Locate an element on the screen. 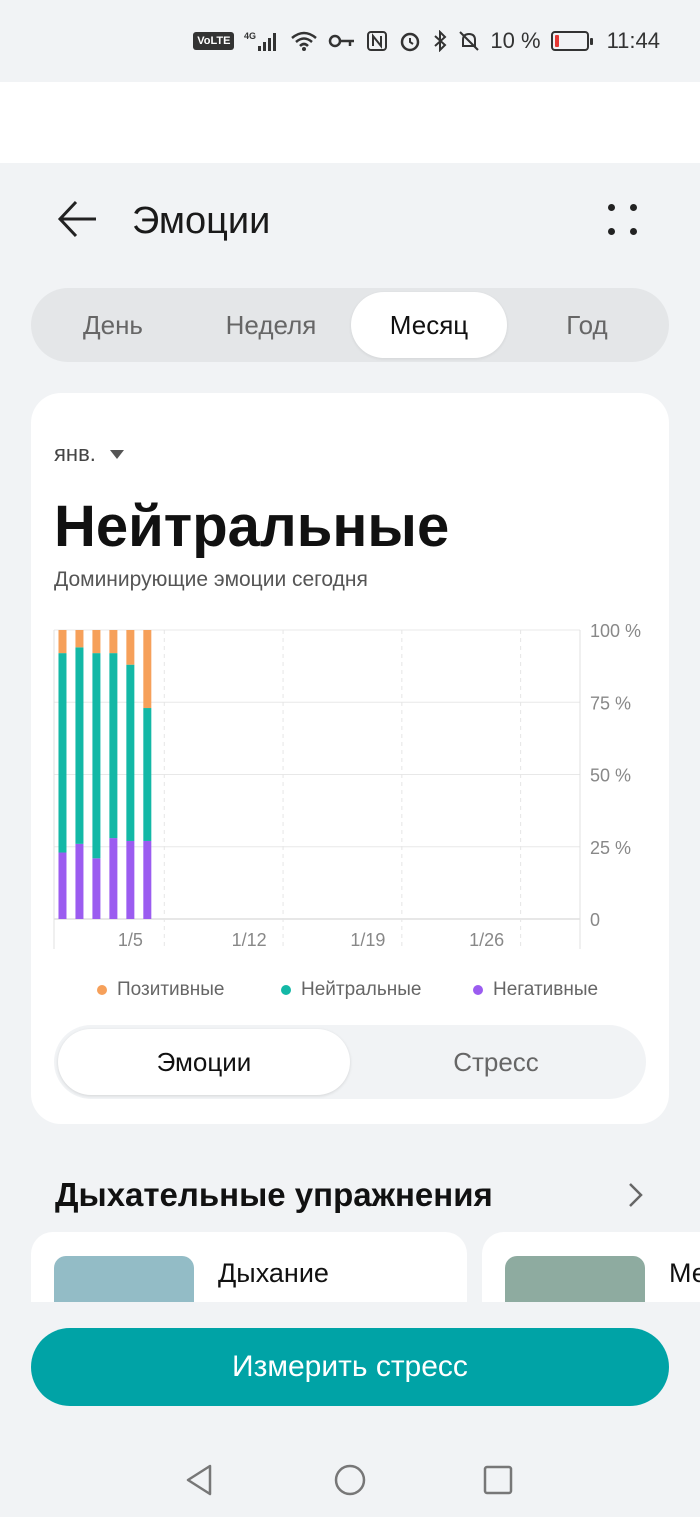 This screenshot has width=700, height=1517. tab-month: Месяц is located at coordinates (429, 325).